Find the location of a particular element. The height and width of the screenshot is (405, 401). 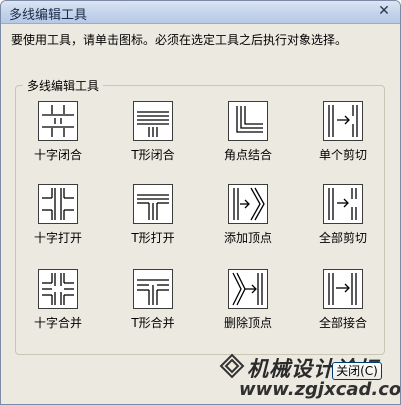

tool-label: 十字合并 is located at coordinates (57, 323).